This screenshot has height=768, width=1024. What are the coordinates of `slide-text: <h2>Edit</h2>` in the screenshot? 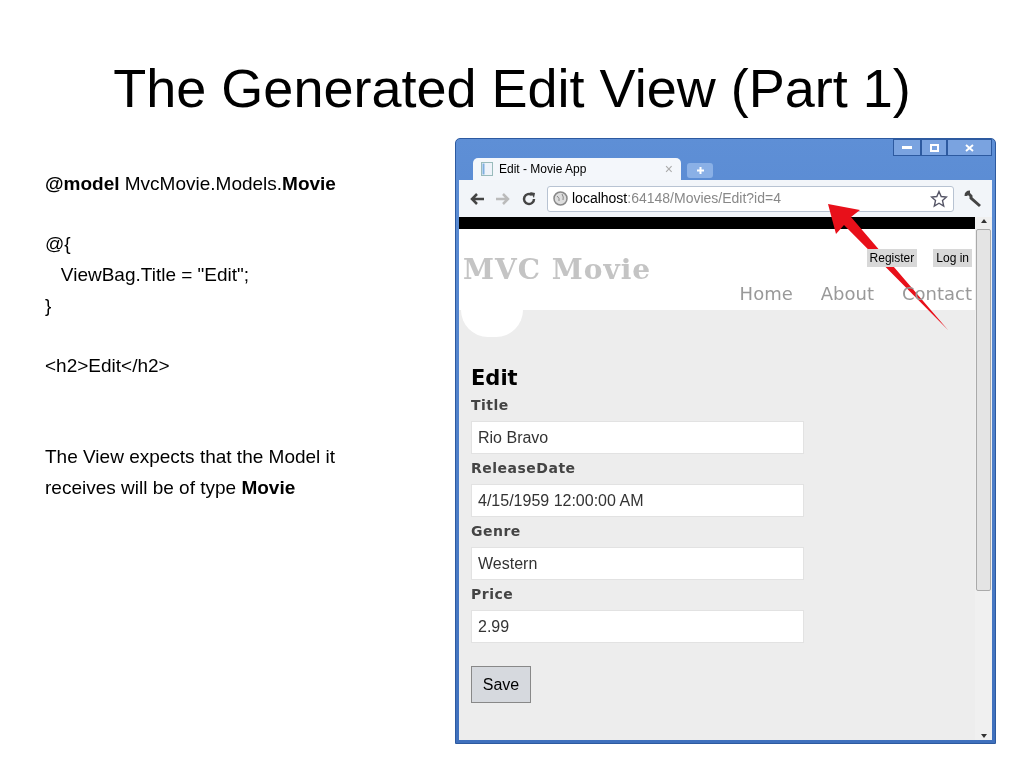 It's located at (108, 366).